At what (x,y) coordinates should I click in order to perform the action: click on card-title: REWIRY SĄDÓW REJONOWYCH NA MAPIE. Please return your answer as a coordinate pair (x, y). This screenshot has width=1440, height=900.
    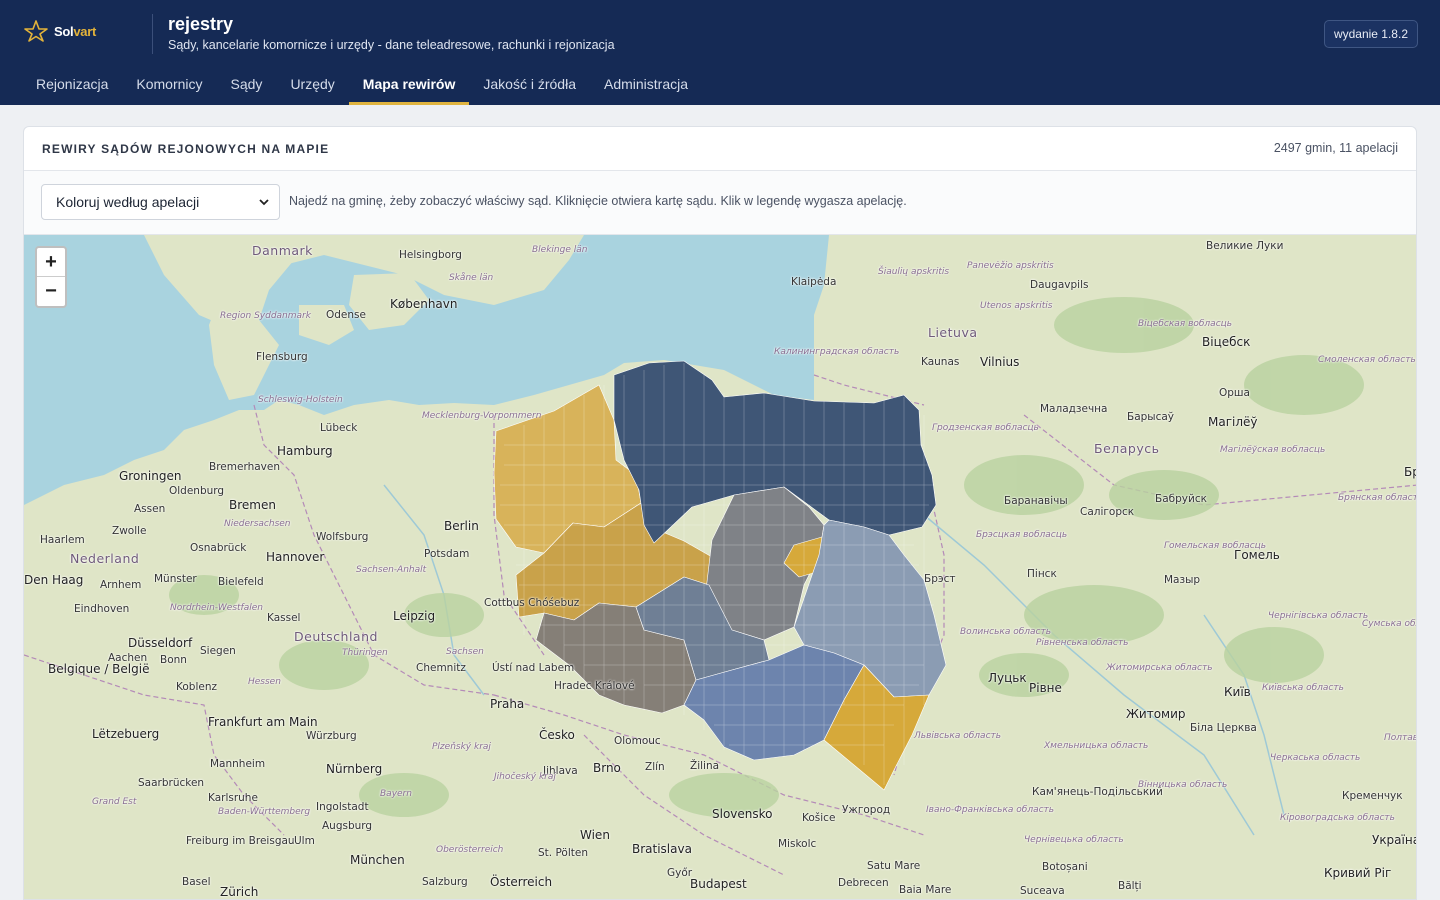
    Looking at the image, I should click on (186, 149).